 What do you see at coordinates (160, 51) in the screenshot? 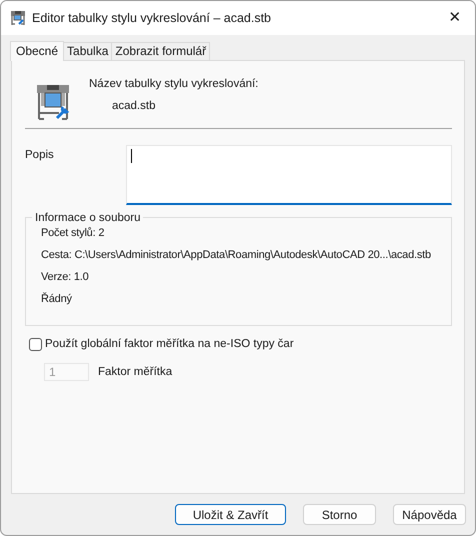
I see `tab: Zobrazit formulář` at bounding box center [160, 51].